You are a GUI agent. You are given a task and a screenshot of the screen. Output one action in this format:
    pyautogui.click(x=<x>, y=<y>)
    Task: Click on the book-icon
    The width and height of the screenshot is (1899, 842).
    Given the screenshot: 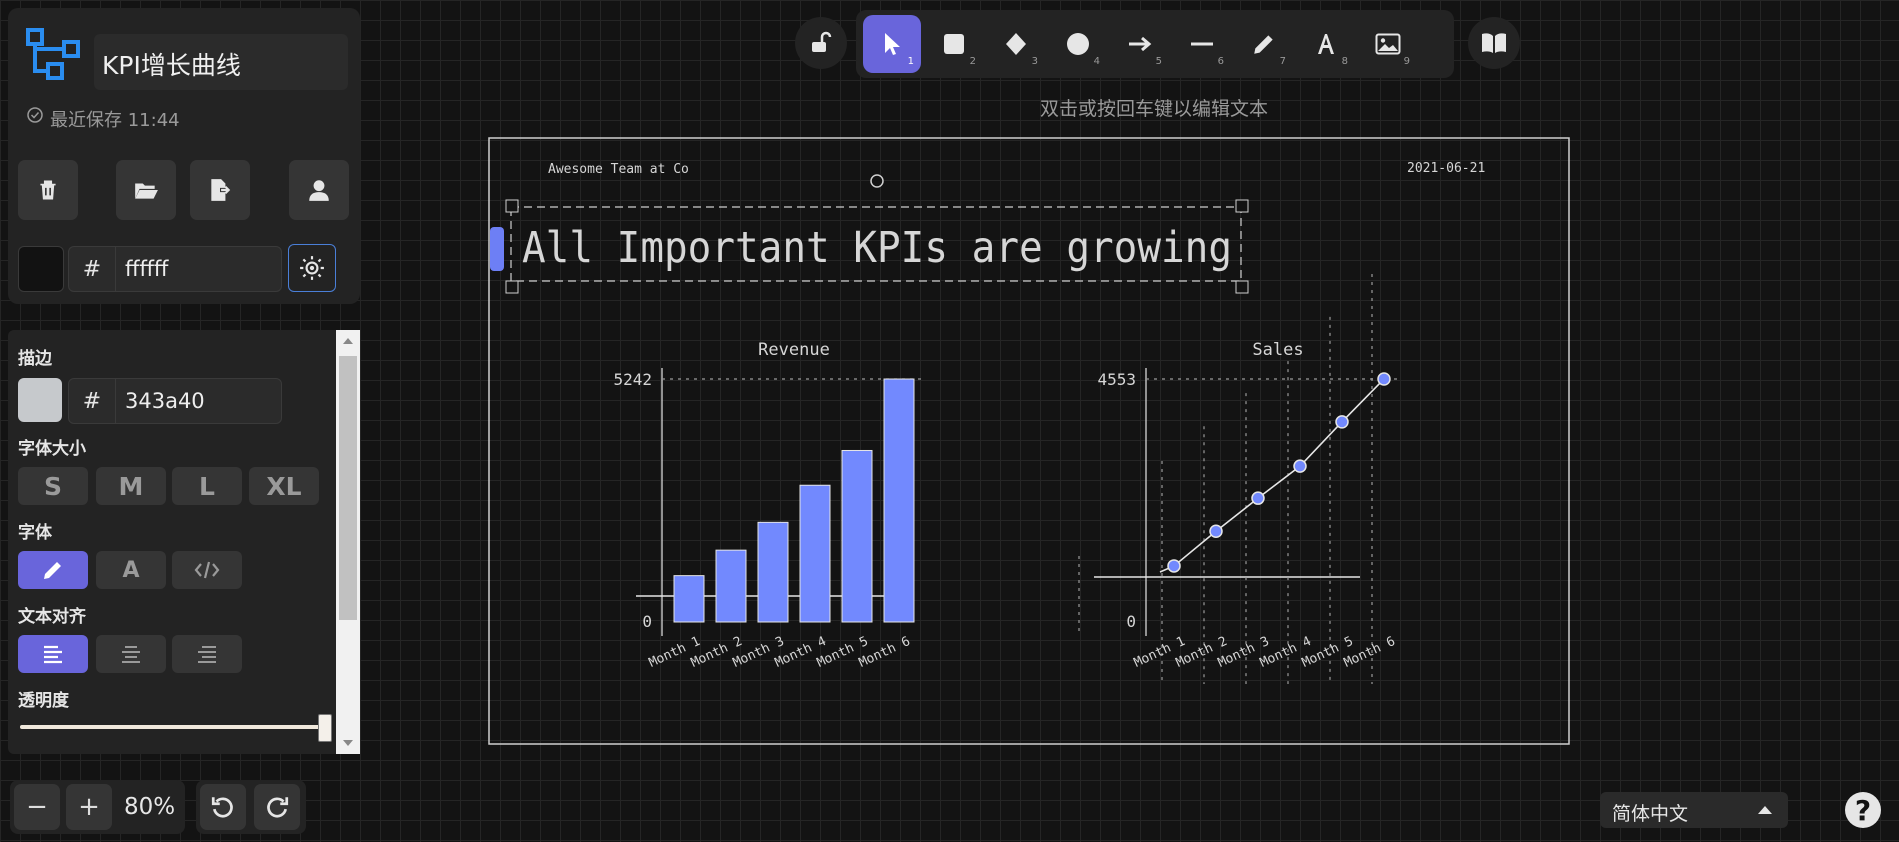 What is the action you would take?
    pyautogui.click(x=1494, y=43)
    